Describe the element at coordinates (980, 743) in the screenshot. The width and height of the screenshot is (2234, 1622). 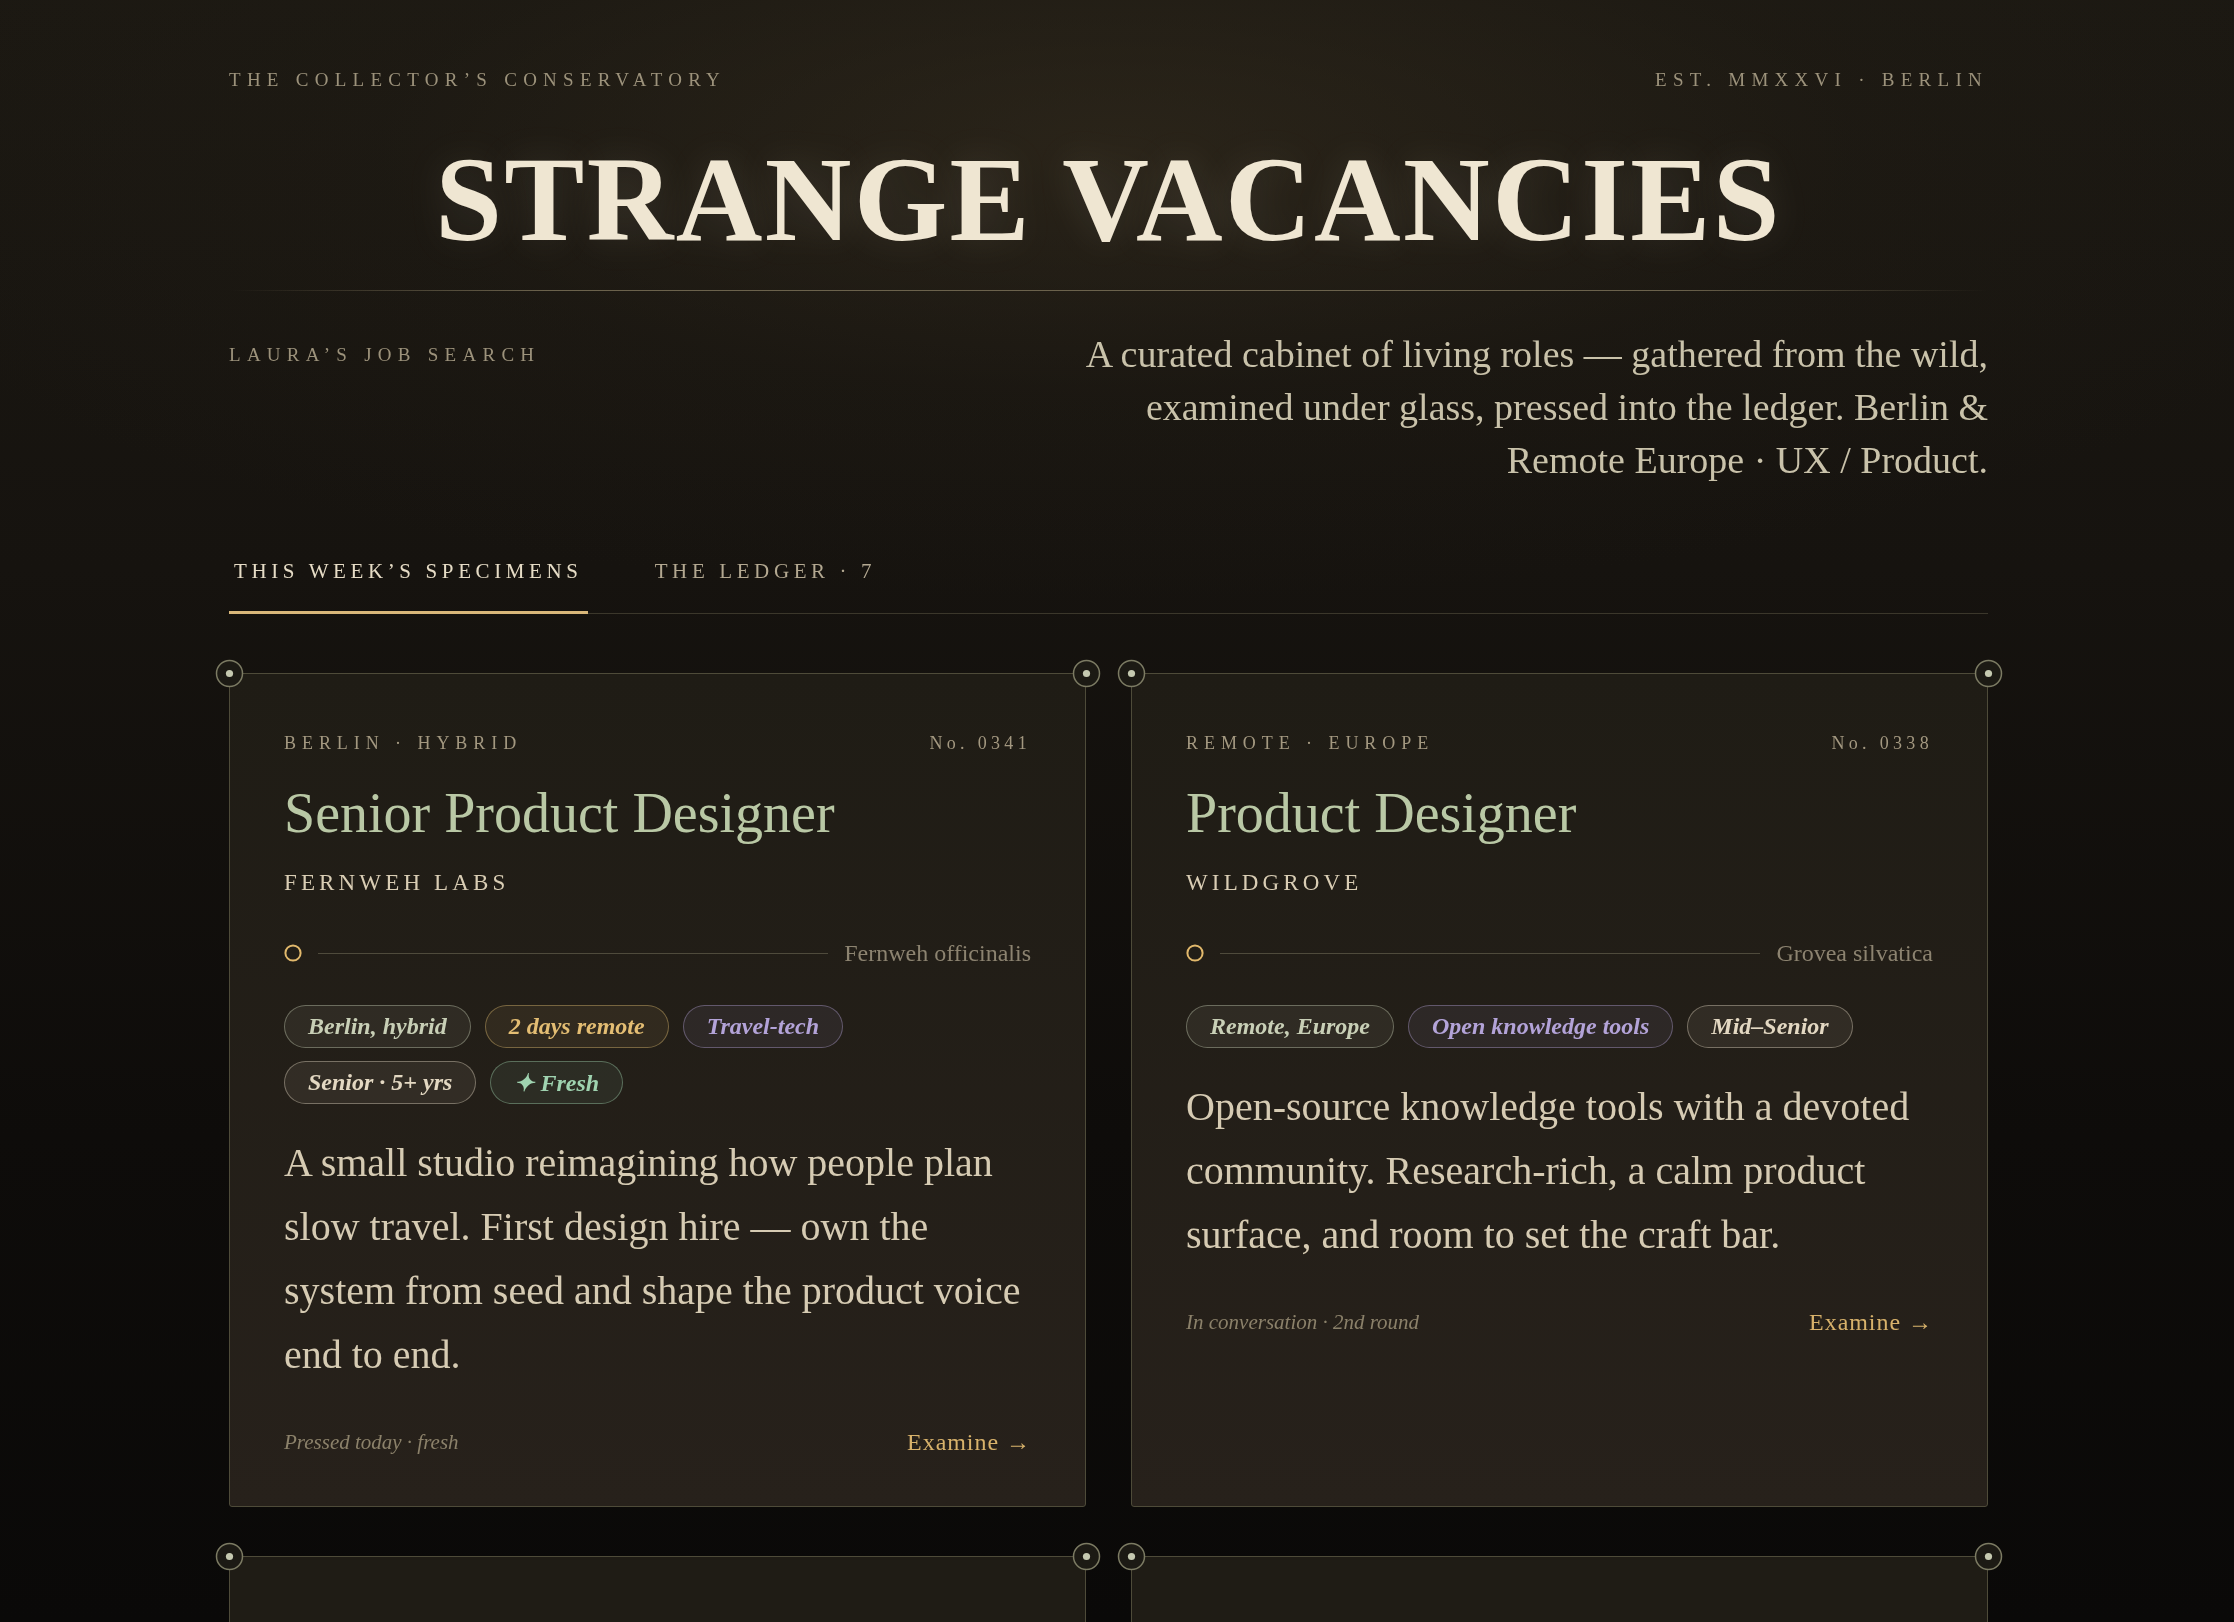
I see `specimen-number: No. 0341` at that location.